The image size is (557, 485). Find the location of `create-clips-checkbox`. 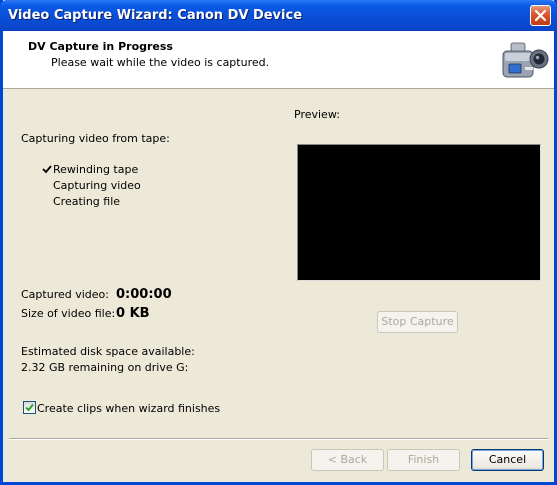

create-clips-checkbox is located at coordinates (29, 407).